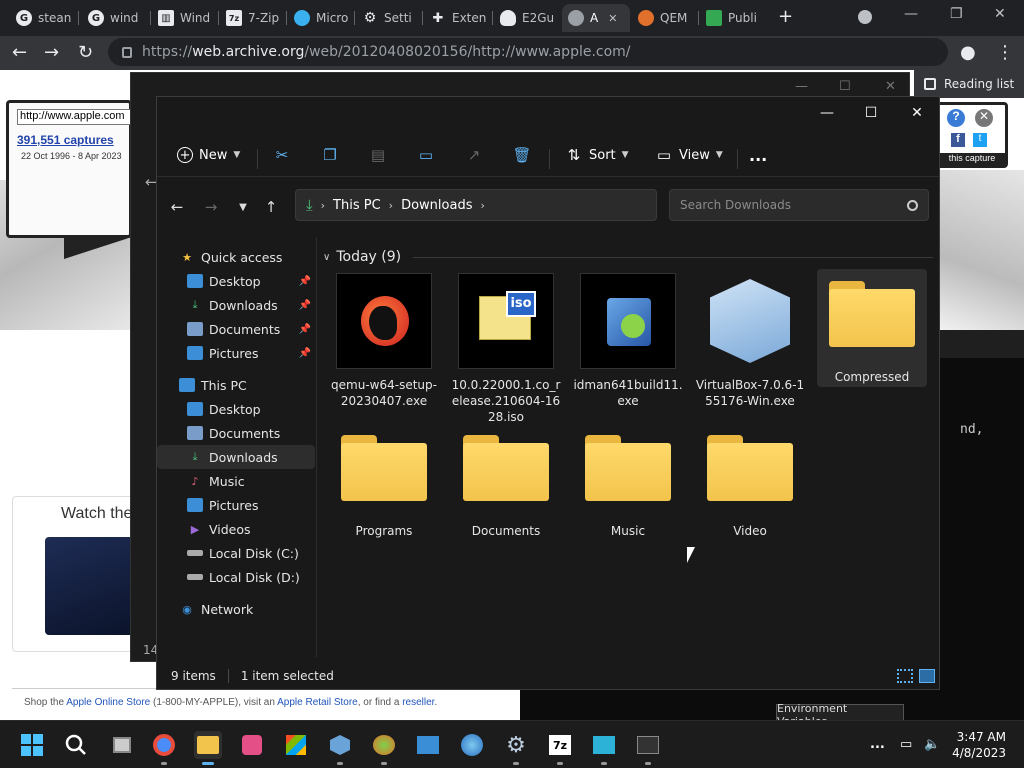  I want to click on settings-taskbar-button: ⚙, so click(516, 748).